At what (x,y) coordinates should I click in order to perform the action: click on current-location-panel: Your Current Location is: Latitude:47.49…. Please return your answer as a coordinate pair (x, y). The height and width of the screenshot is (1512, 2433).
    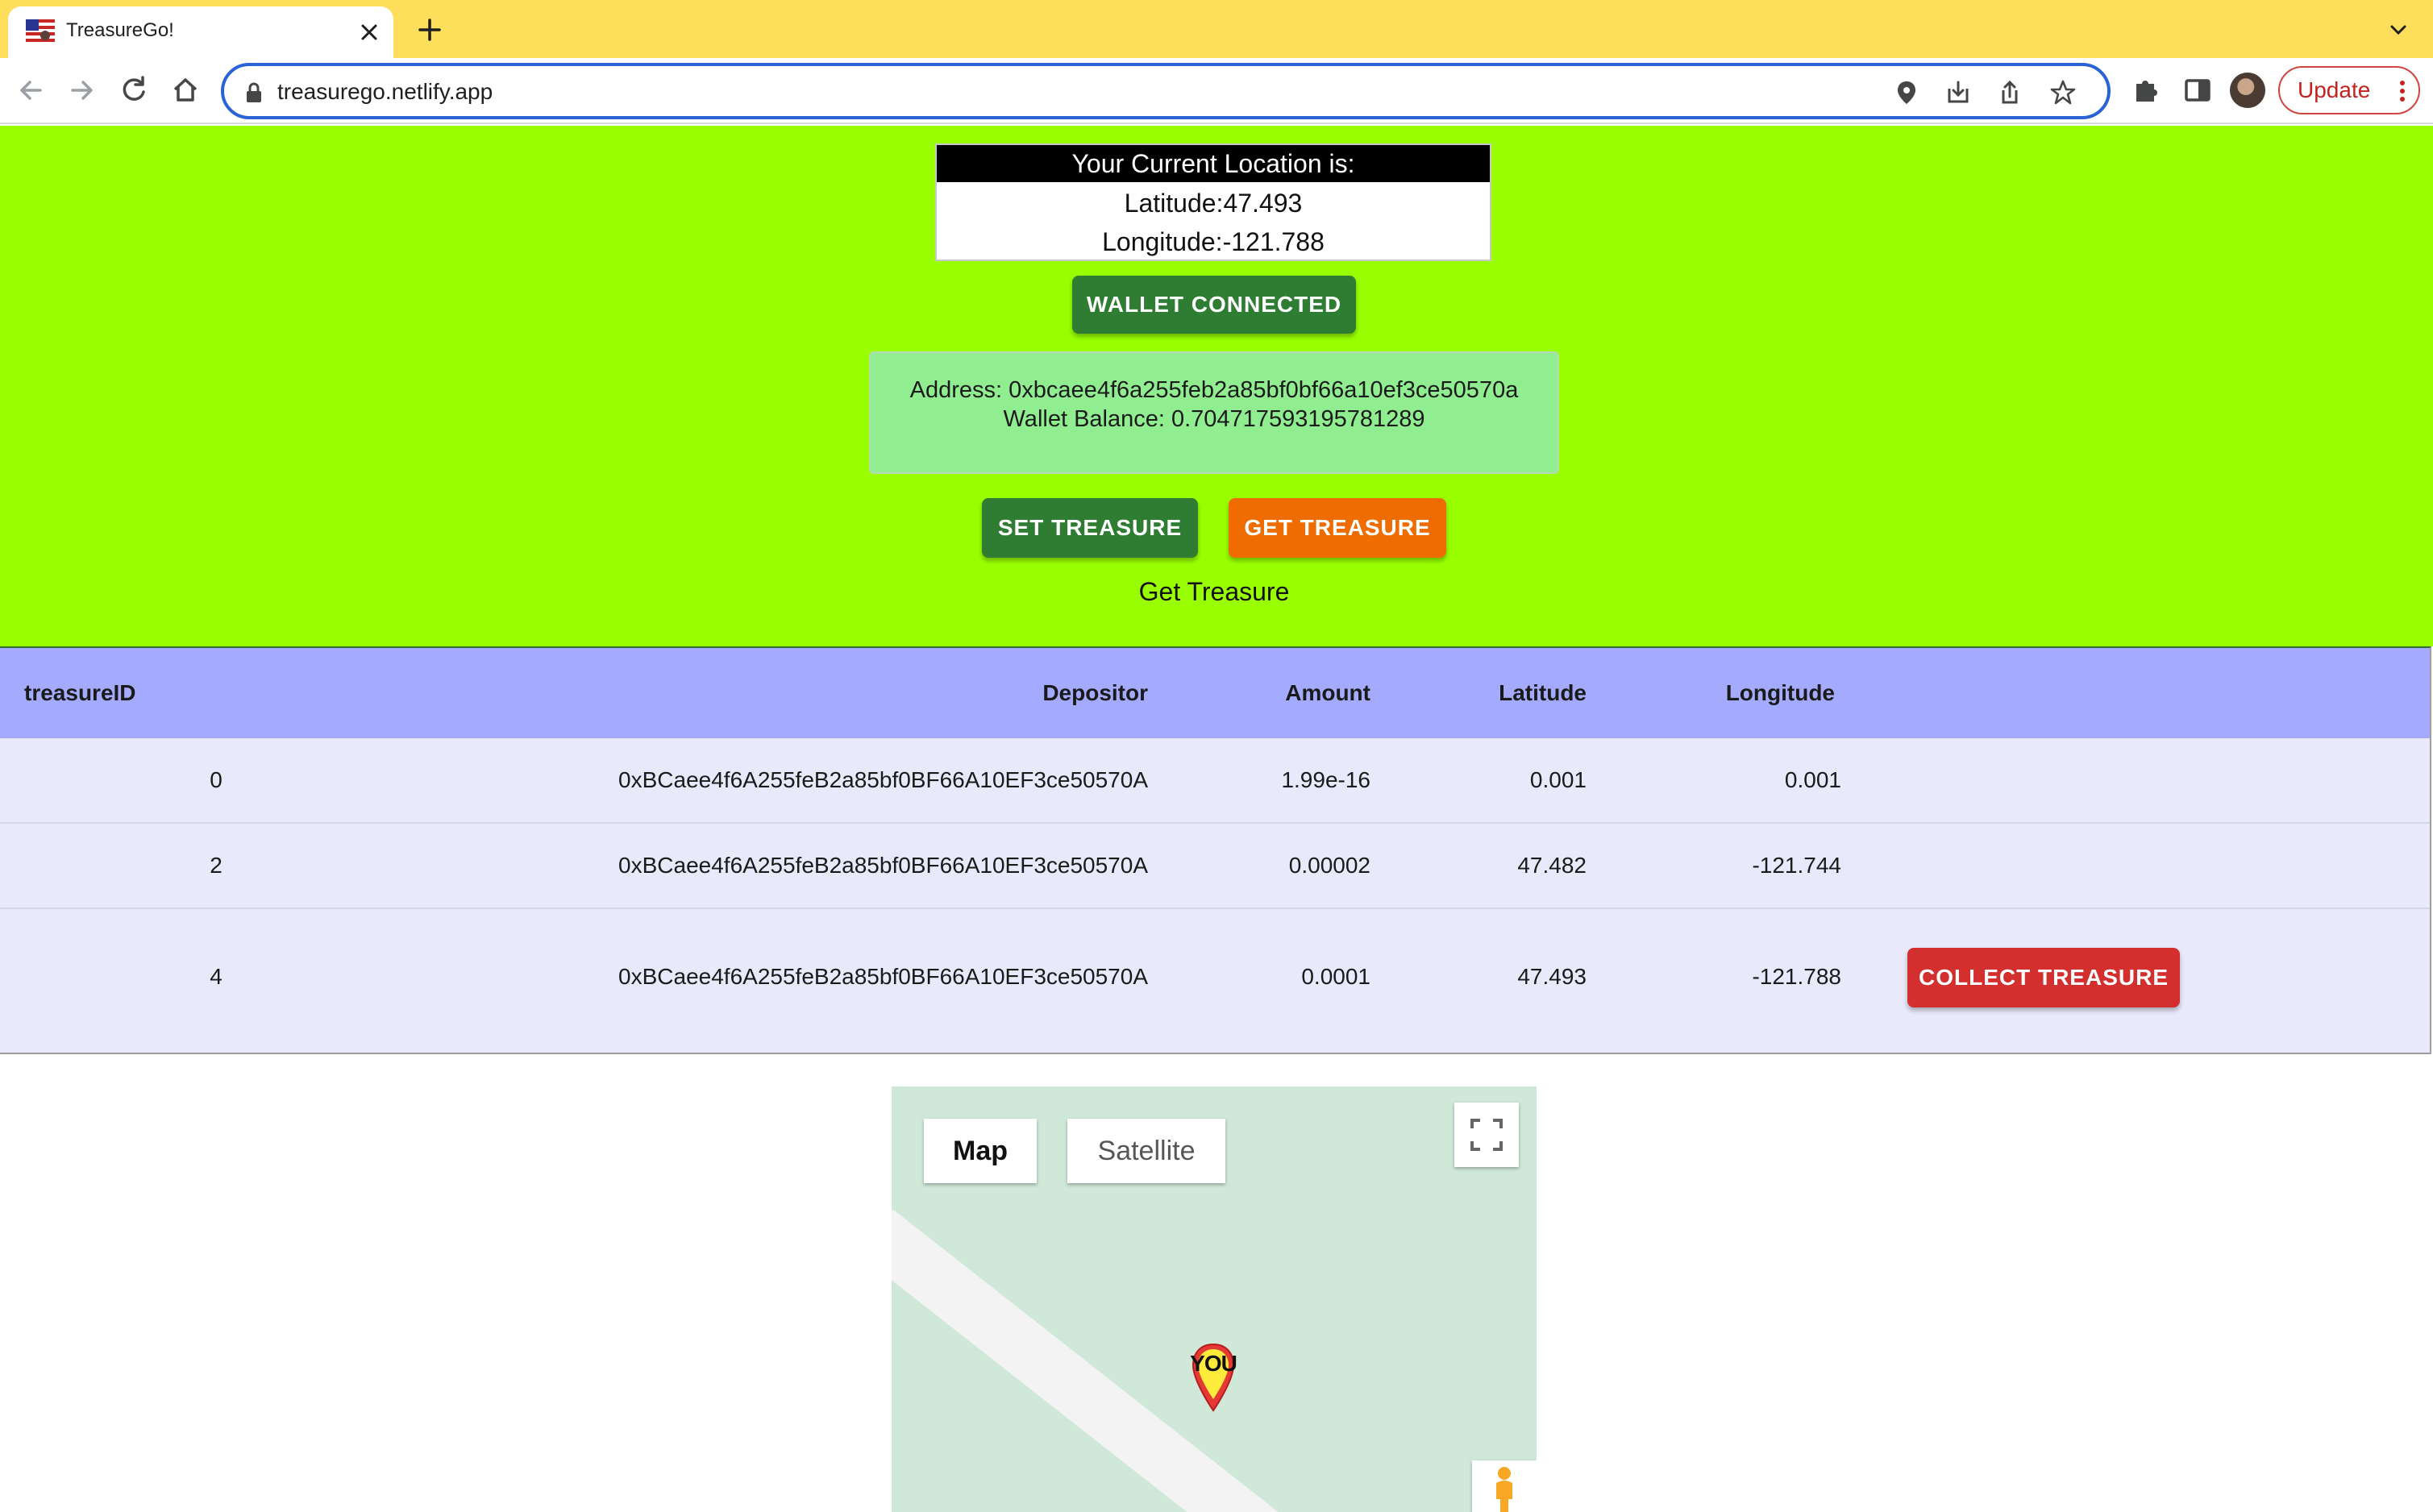
    Looking at the image, I should click on (1213, 202).